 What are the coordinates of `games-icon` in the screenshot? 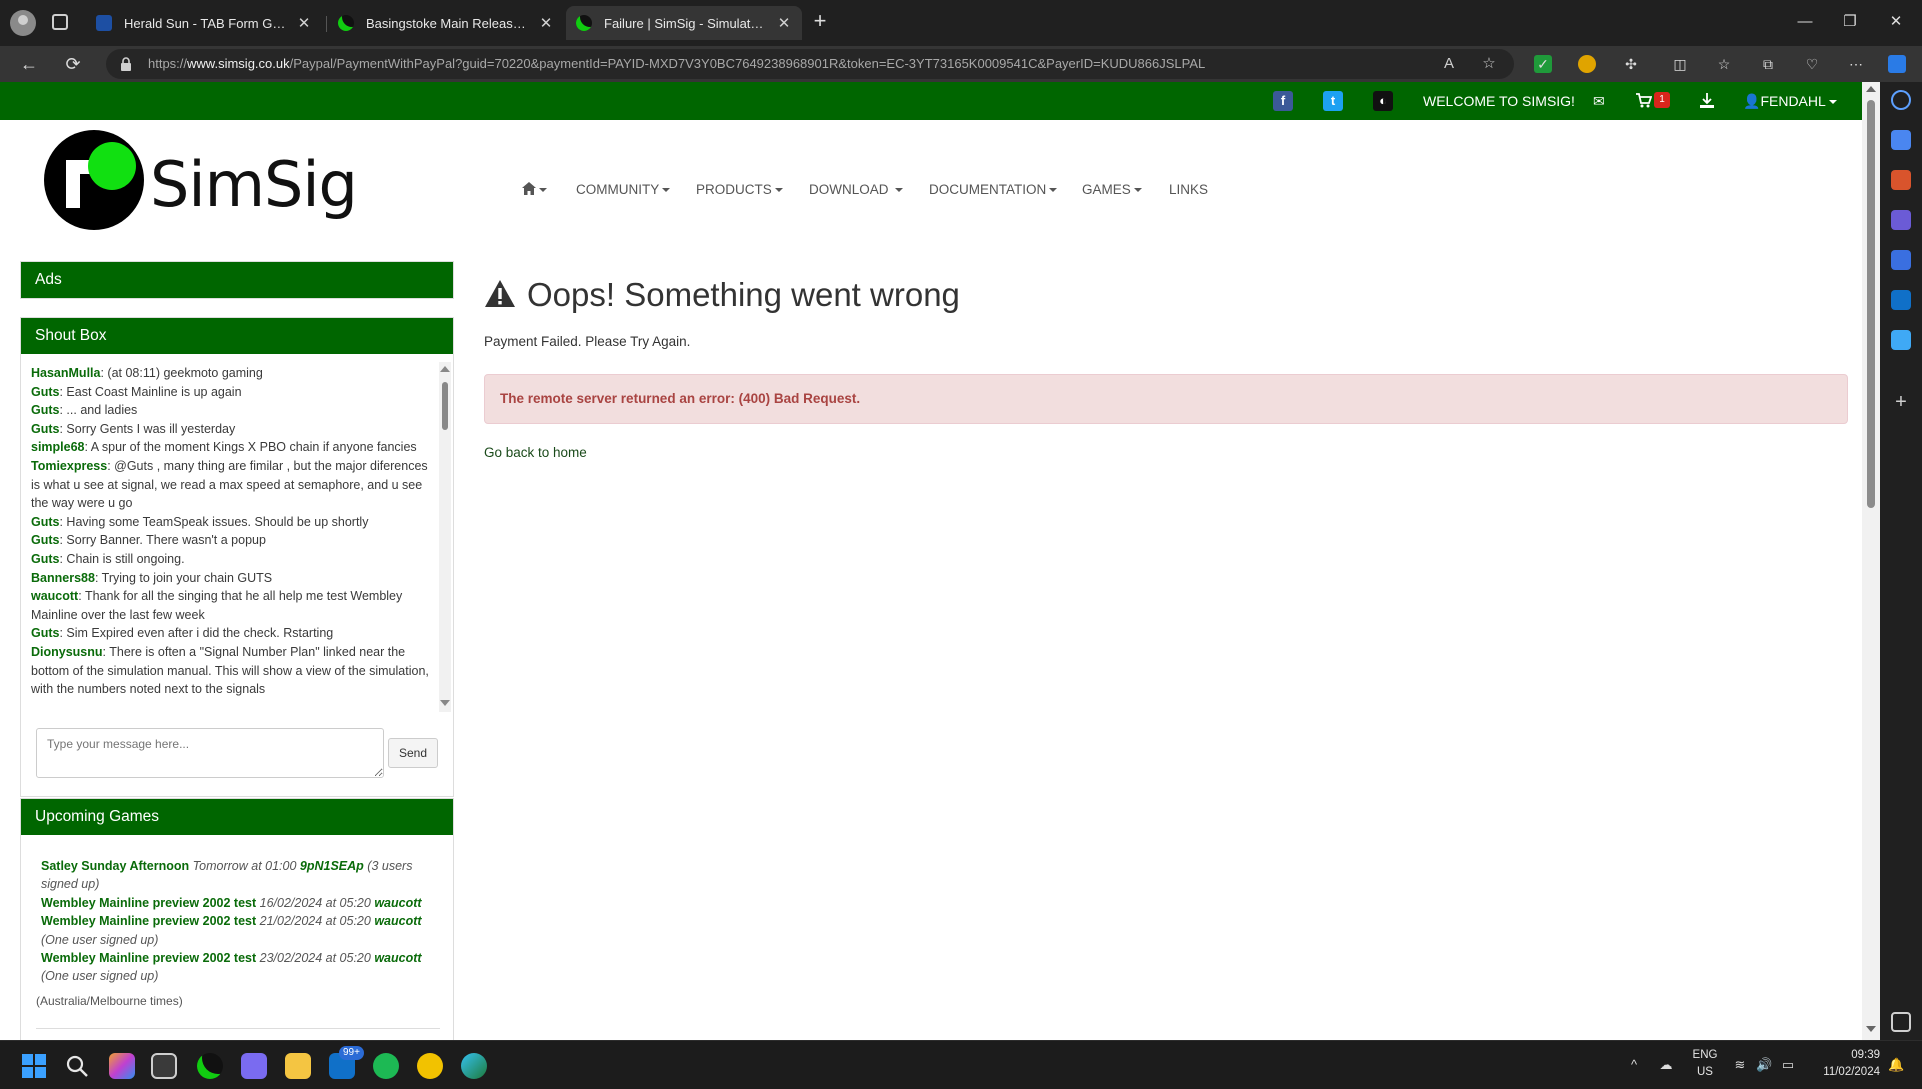 It's located at (1901, 220).